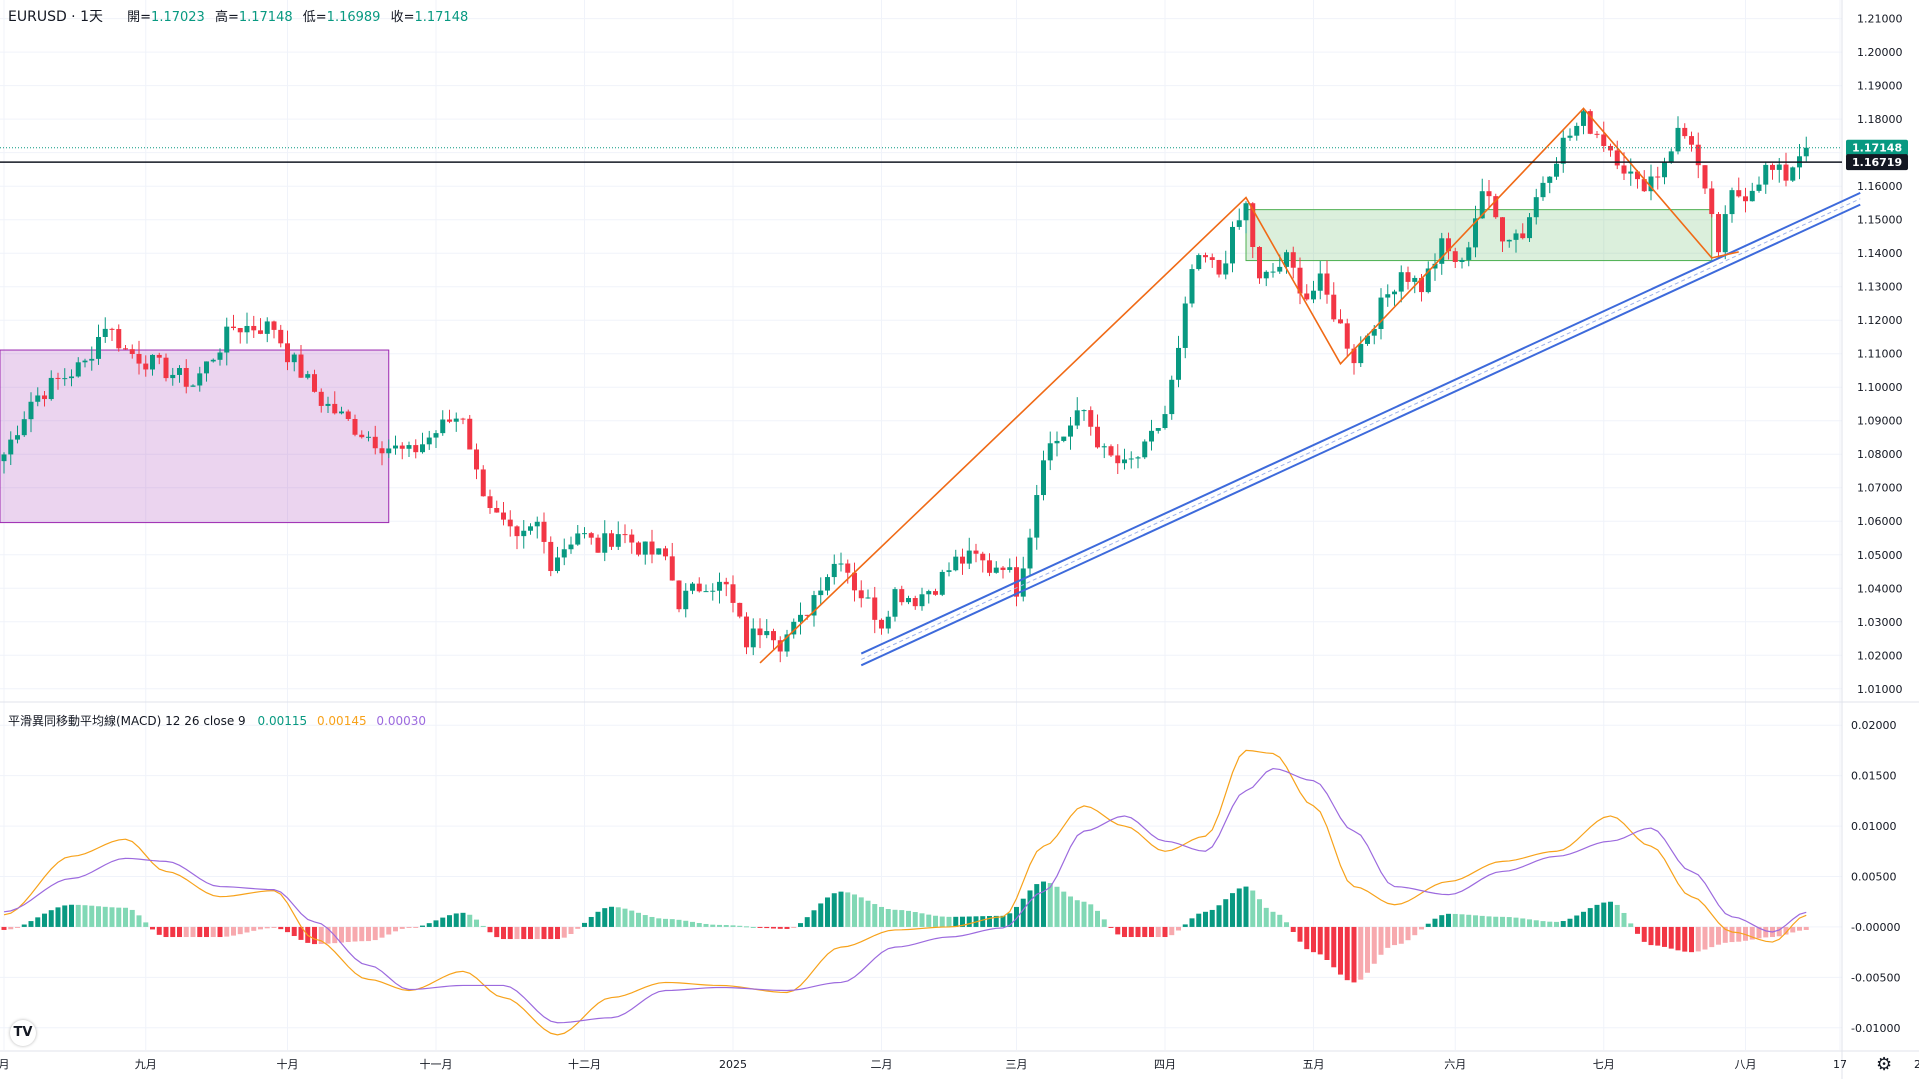 This screenshot has width=1919, height=1079. Describe the element at coordinates (1880, 689) in the screenshot. I see `price-axis-tick-label: 1.01000` at that location.